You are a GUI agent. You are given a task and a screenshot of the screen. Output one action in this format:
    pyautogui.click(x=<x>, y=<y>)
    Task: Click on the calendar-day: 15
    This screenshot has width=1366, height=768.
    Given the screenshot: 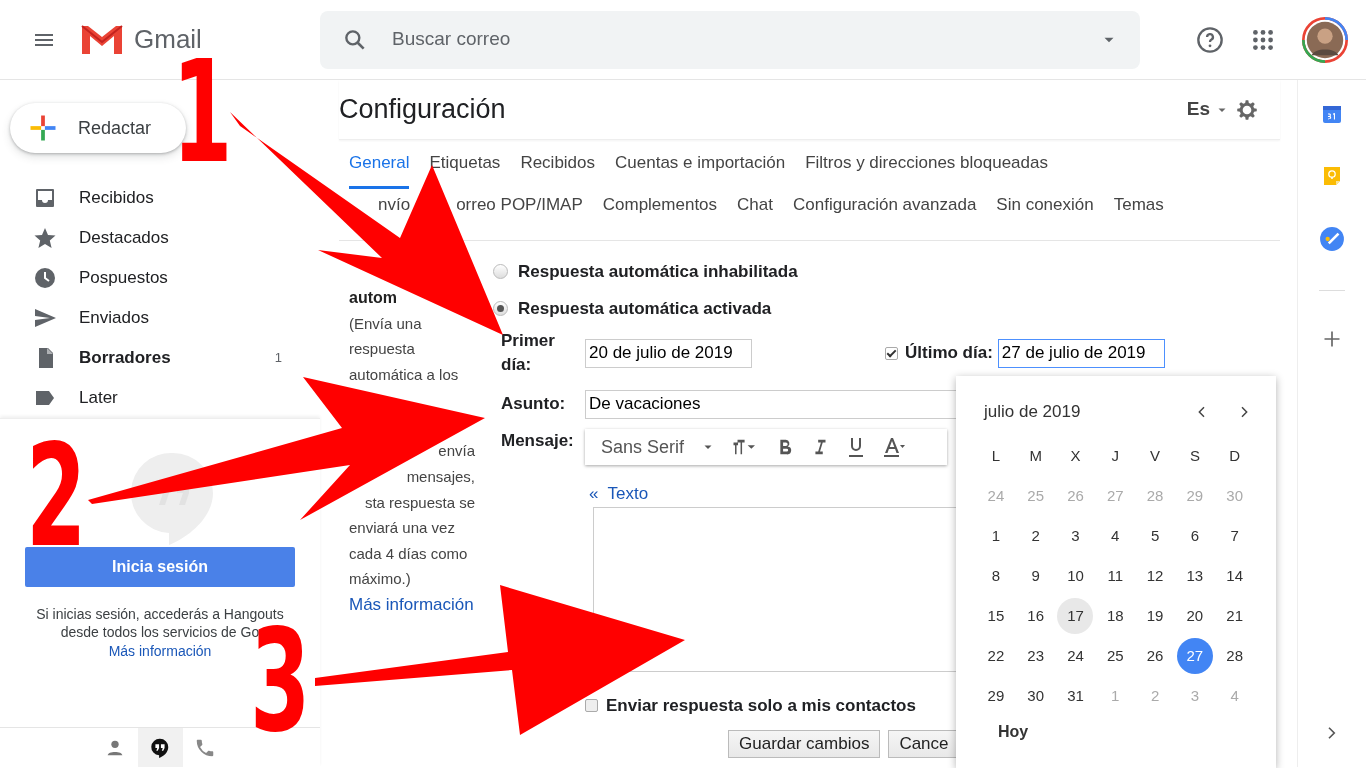 What is the action you would take?
    pyautogui.click(x=995, y=616)
    